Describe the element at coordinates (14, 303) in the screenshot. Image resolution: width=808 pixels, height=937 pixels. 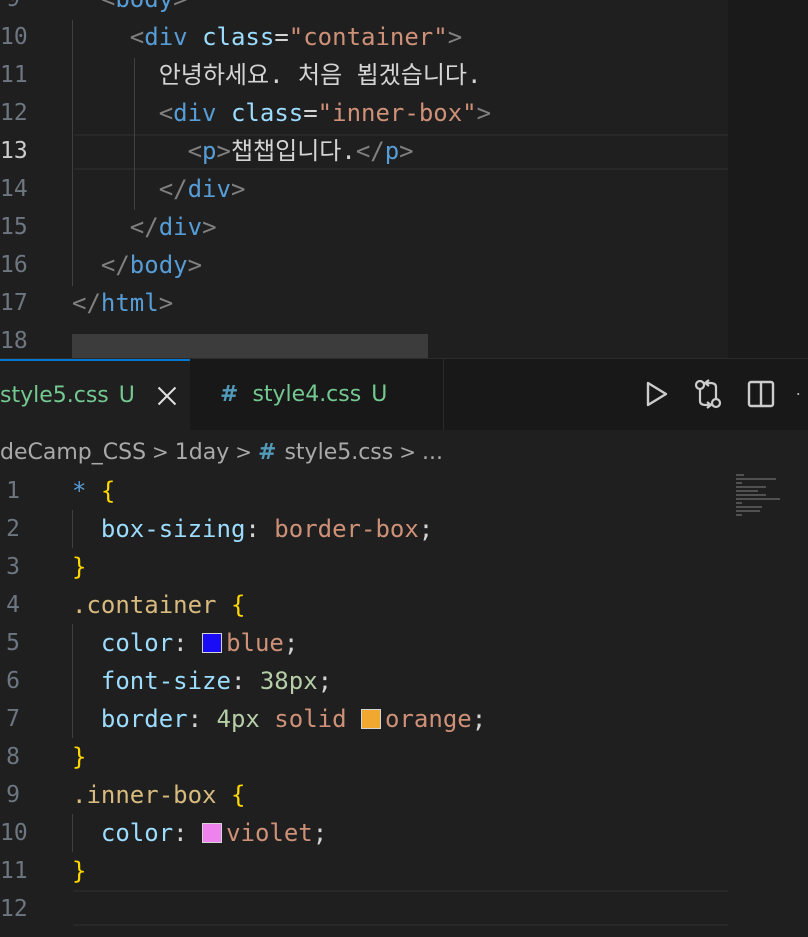
I see `line-number: 17` at that location.